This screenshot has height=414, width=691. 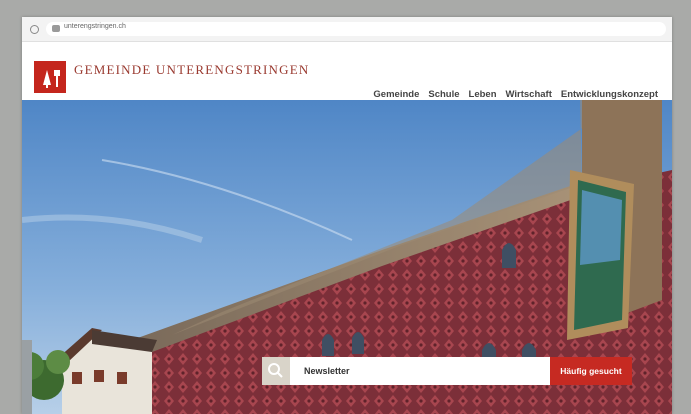 What do you see at coordinates (191, 70) in the screenshot?
I see `site-name: Gemeinde Unterengstringen` at bounding box center [191, 70].